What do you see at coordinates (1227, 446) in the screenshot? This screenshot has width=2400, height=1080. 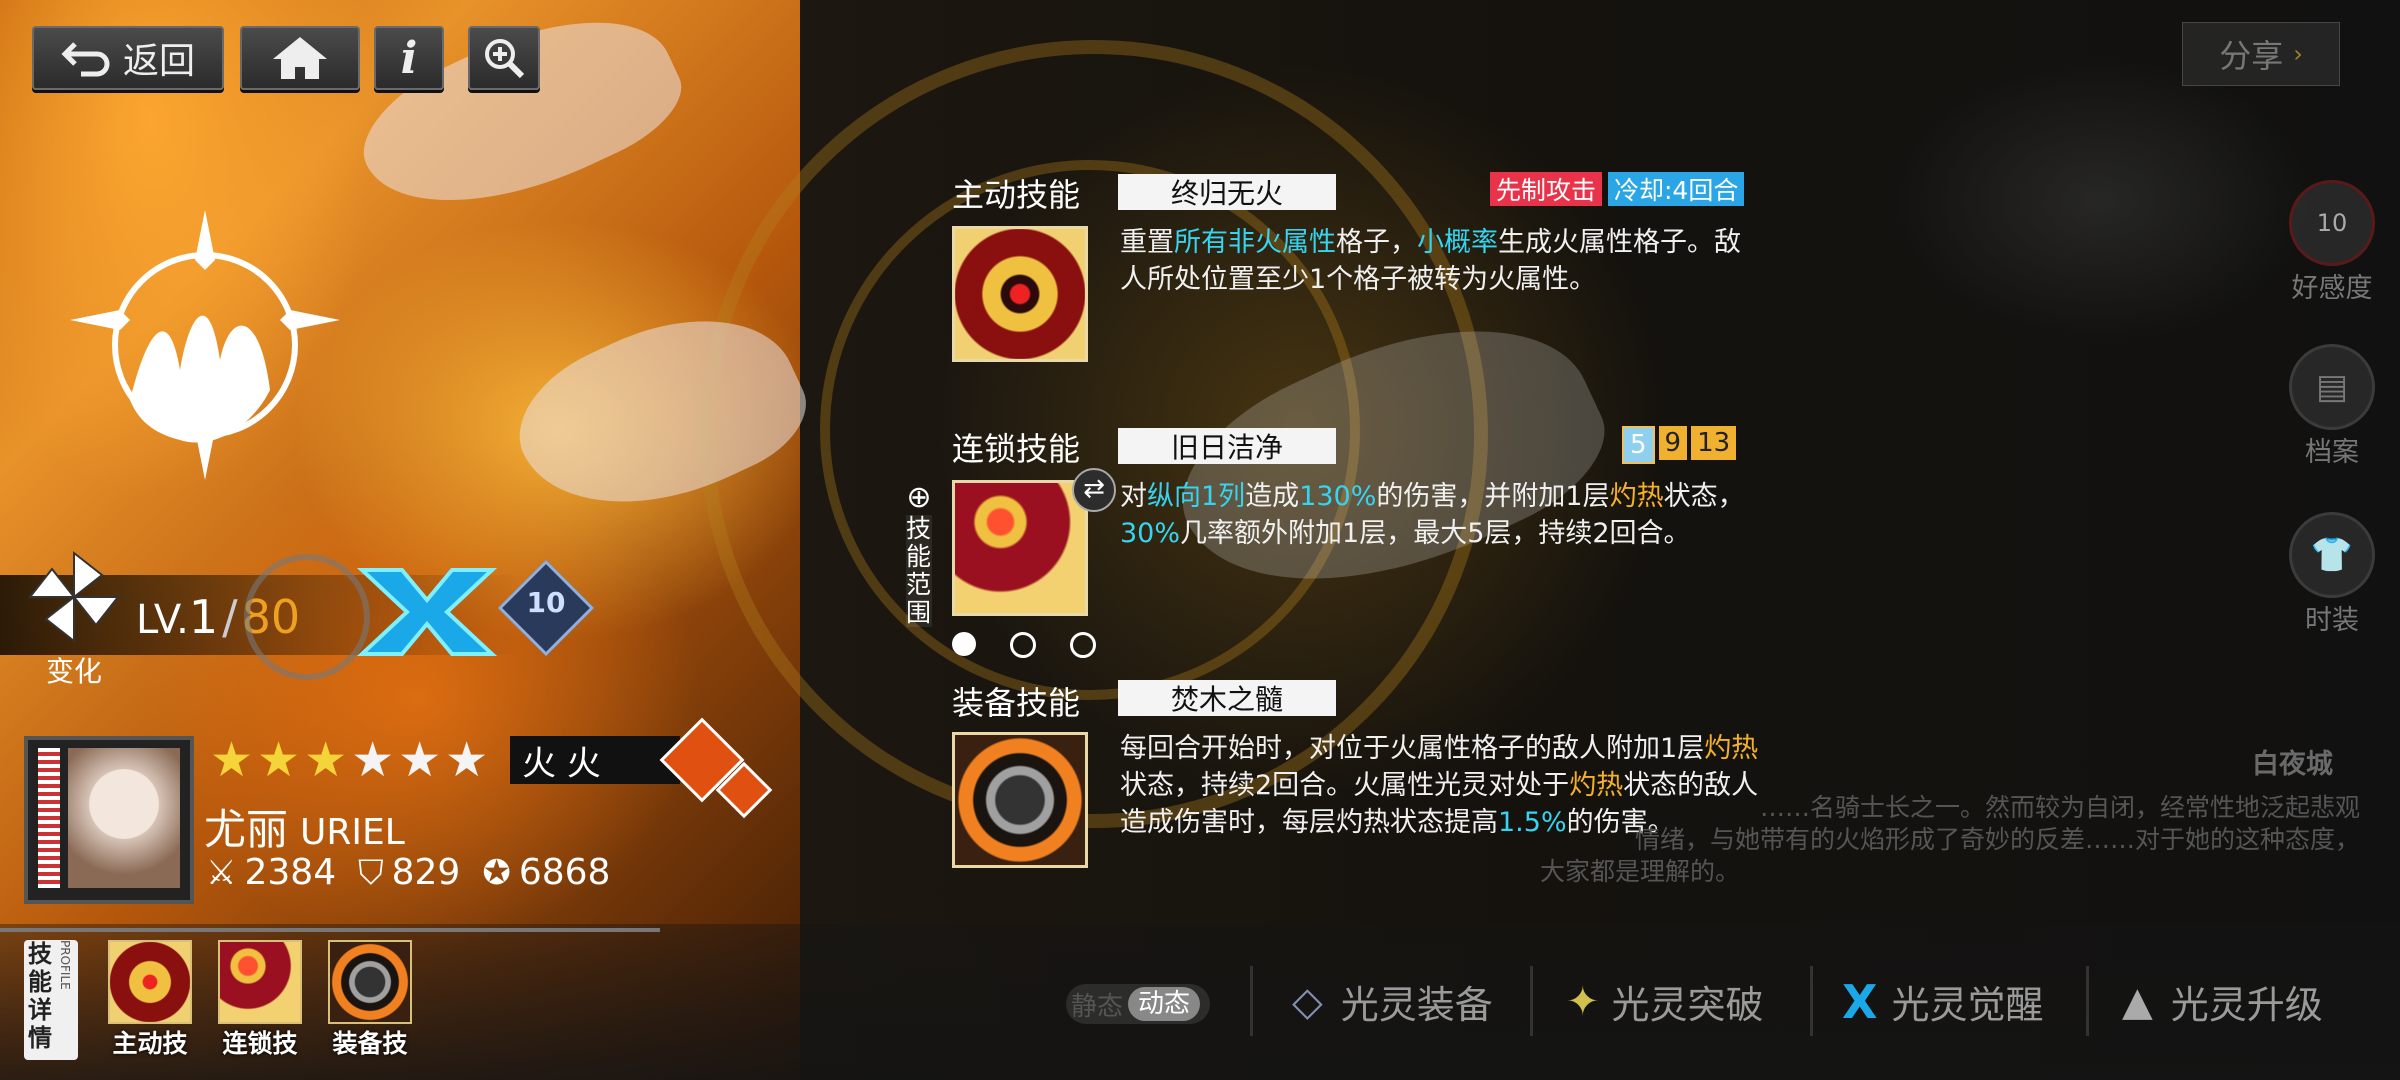 I see `chain-skill-name: 旧日洁净` at bounding box center [1227, 446].